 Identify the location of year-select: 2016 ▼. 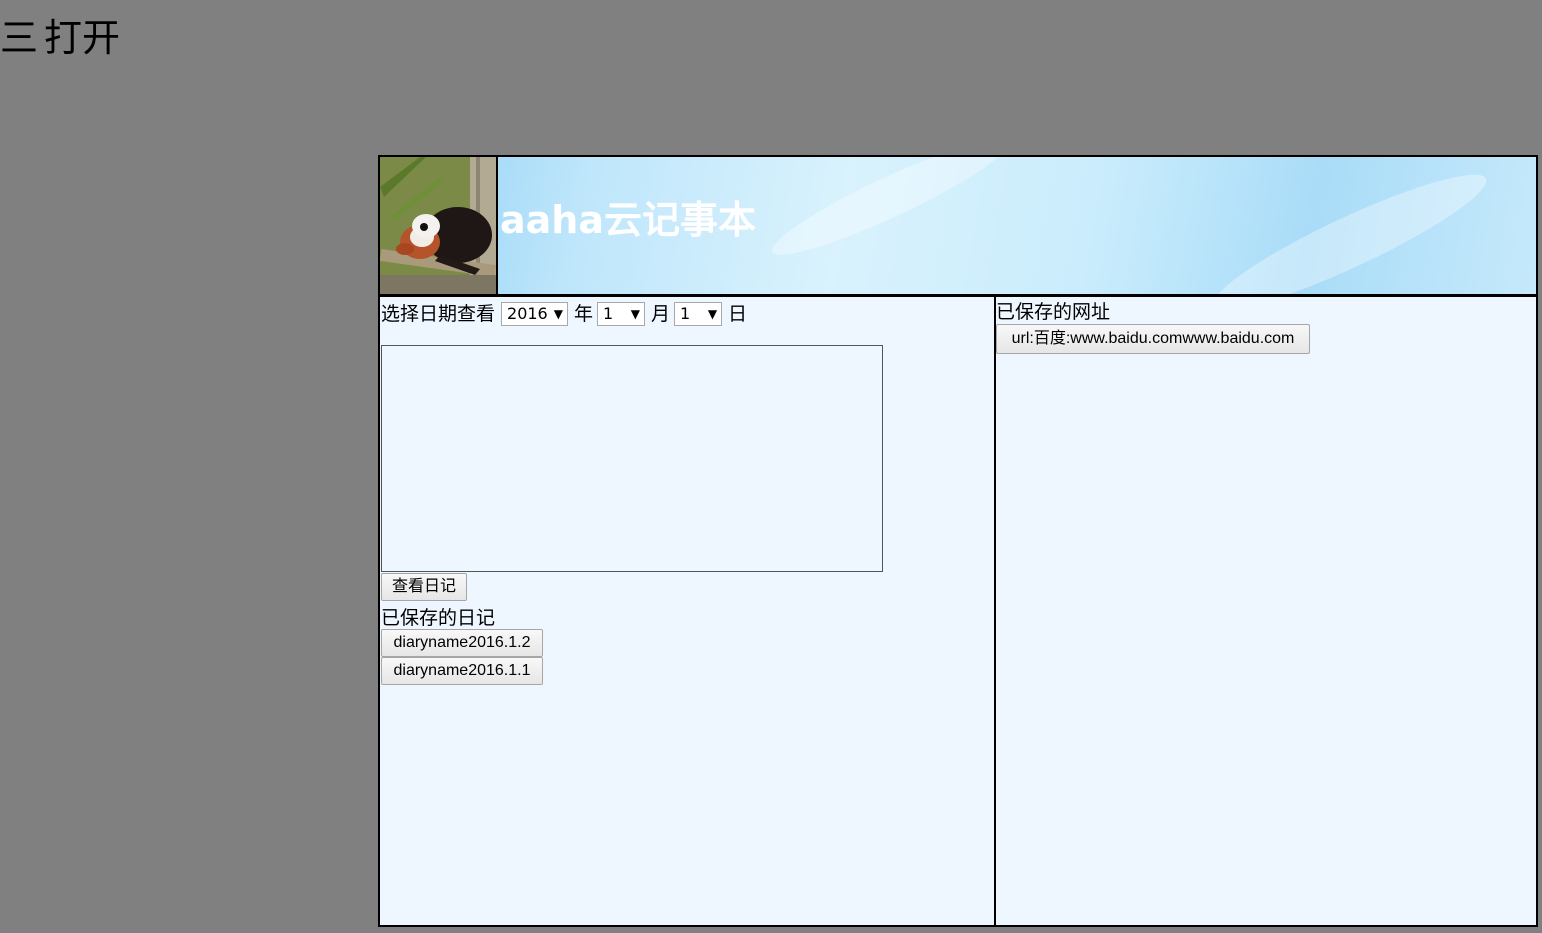
(535, 314).